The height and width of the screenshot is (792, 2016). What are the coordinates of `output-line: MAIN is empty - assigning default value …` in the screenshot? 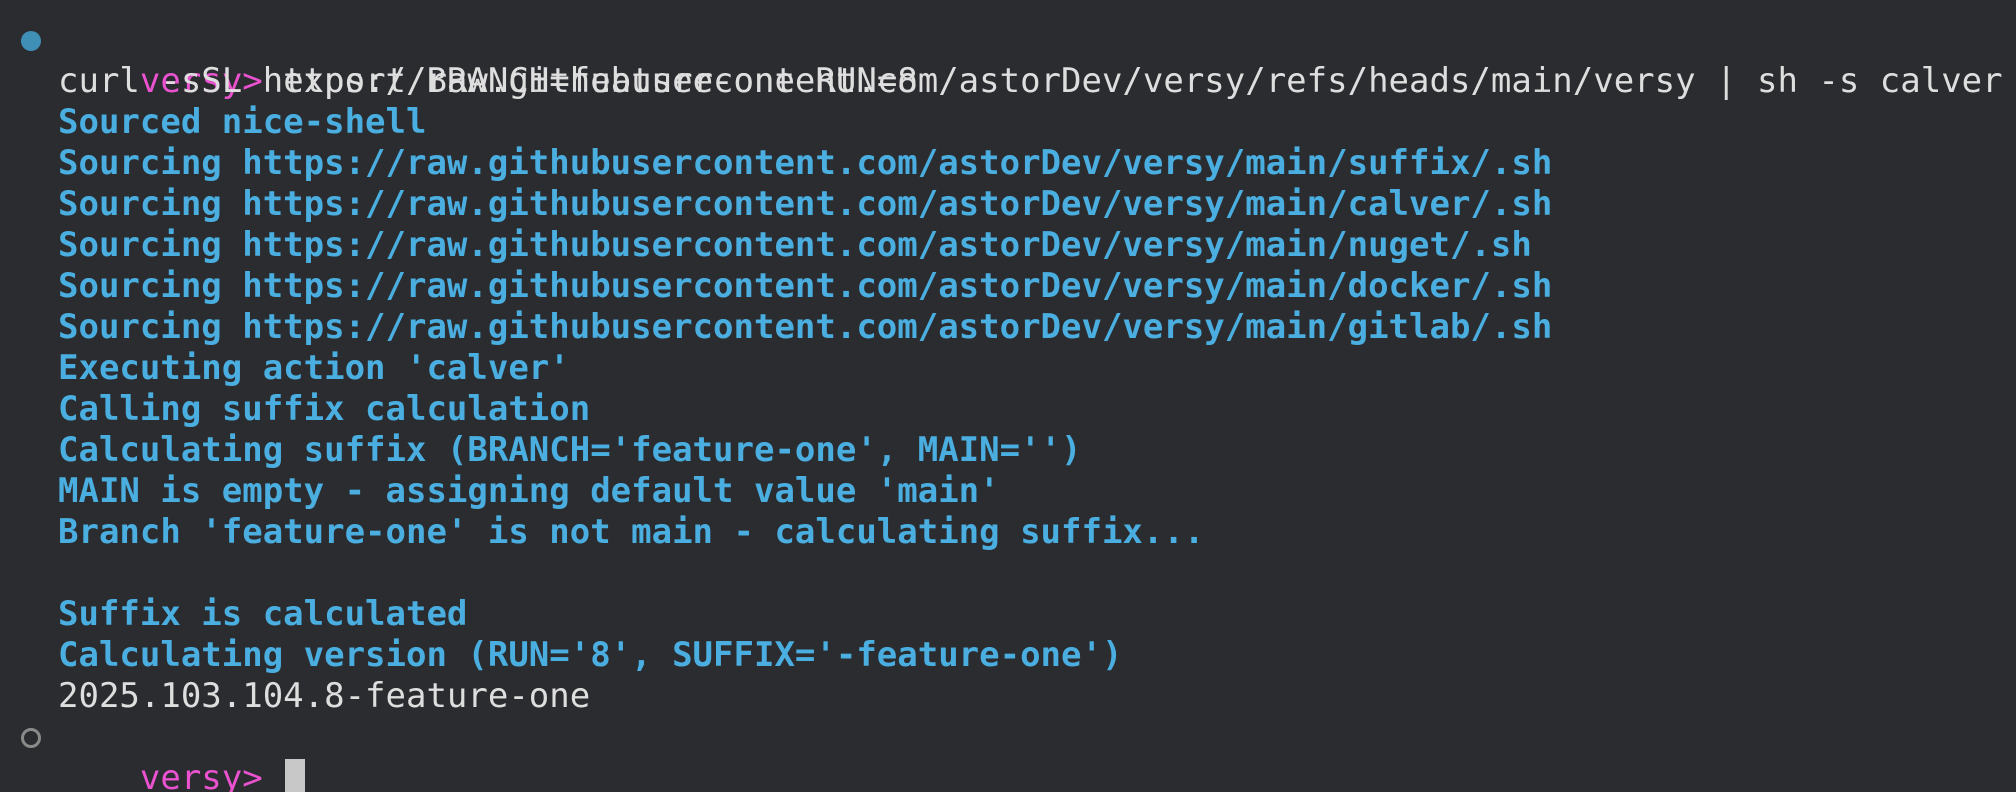 It's located at (529, 491).